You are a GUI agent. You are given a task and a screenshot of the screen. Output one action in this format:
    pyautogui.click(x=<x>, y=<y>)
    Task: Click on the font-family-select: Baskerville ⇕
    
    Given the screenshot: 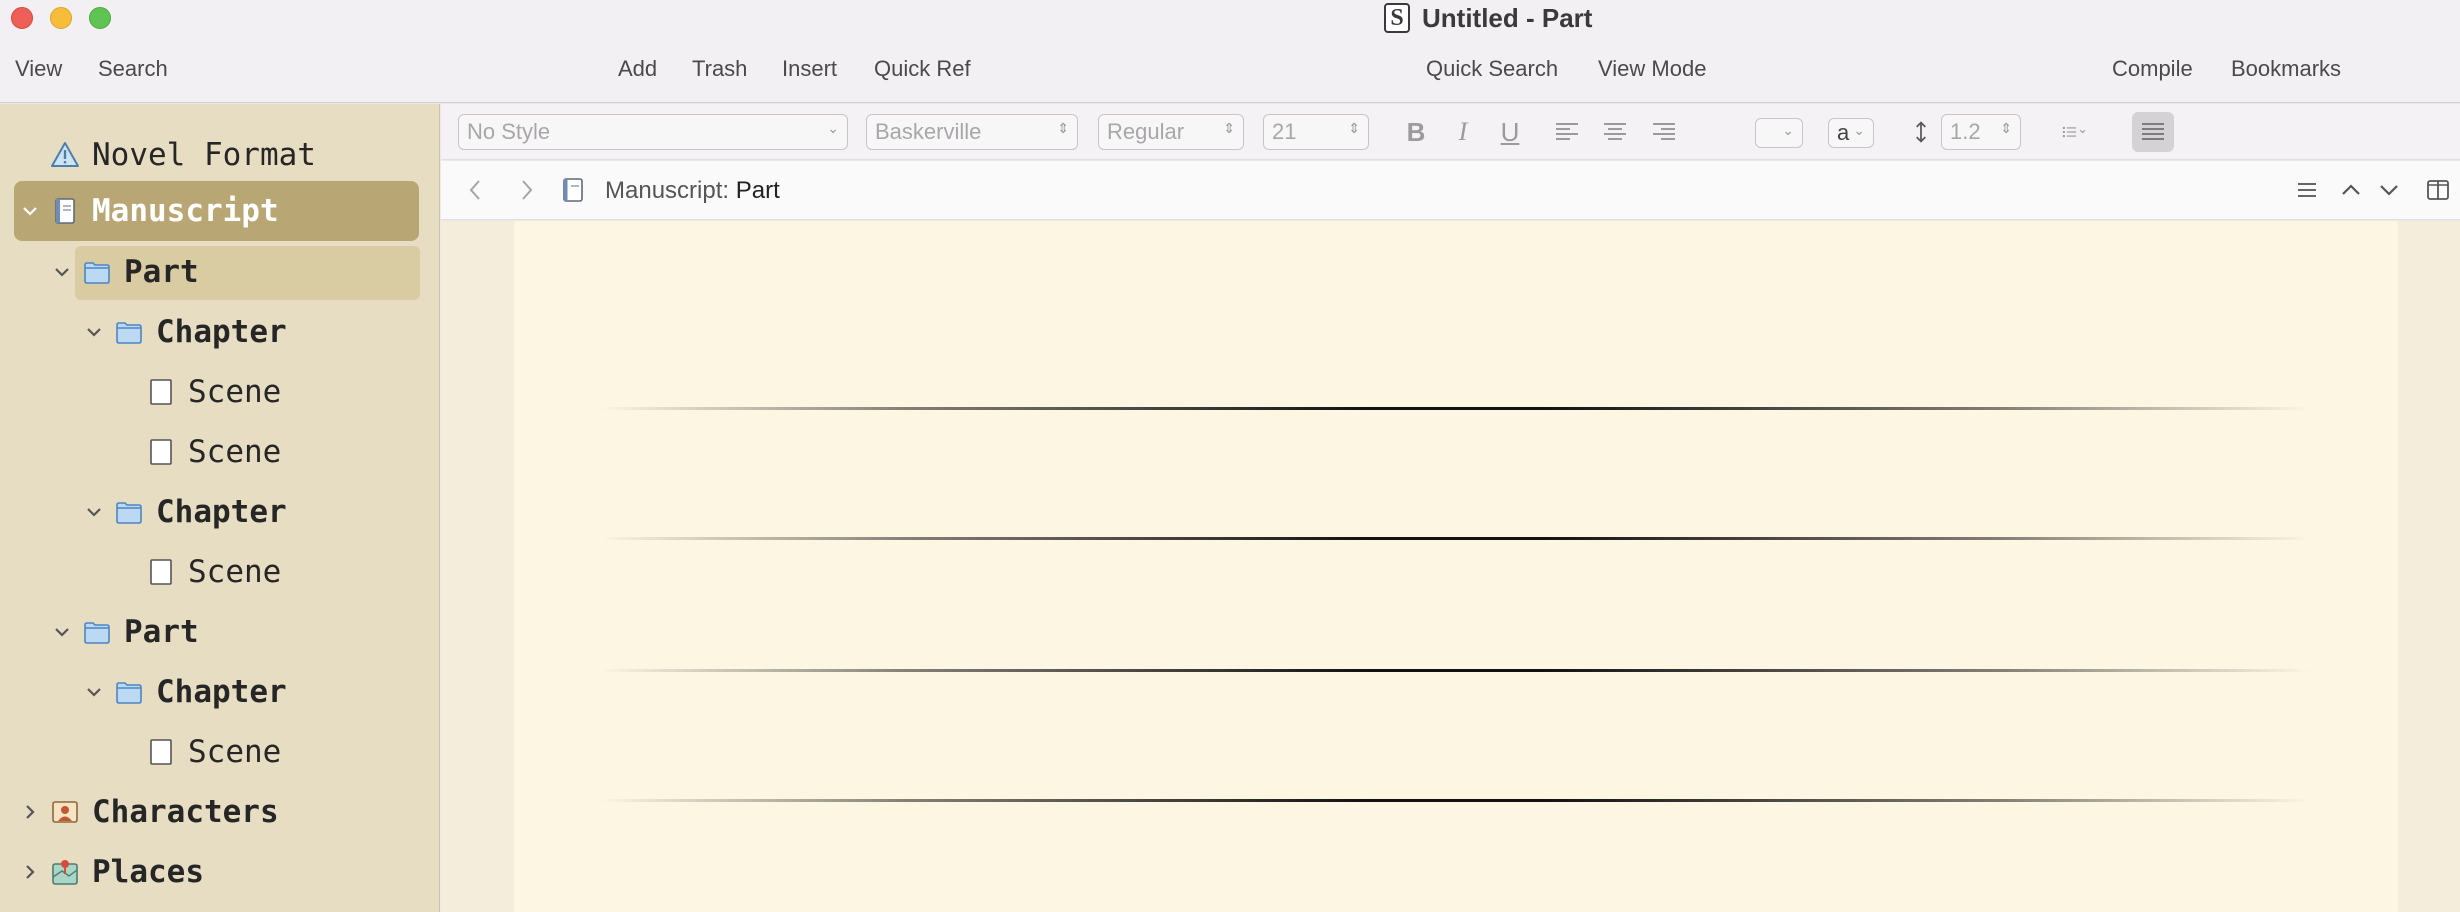 What is the action you would take?
    pyautogui.click(x=972, y=132)
    